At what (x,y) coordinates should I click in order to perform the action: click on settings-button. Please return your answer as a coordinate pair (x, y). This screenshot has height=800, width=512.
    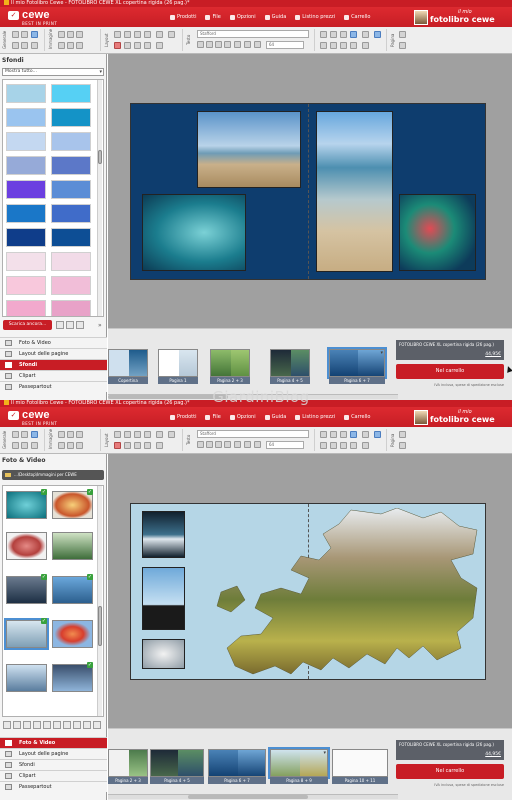
    Looking at the image, I should click on (34, 445).